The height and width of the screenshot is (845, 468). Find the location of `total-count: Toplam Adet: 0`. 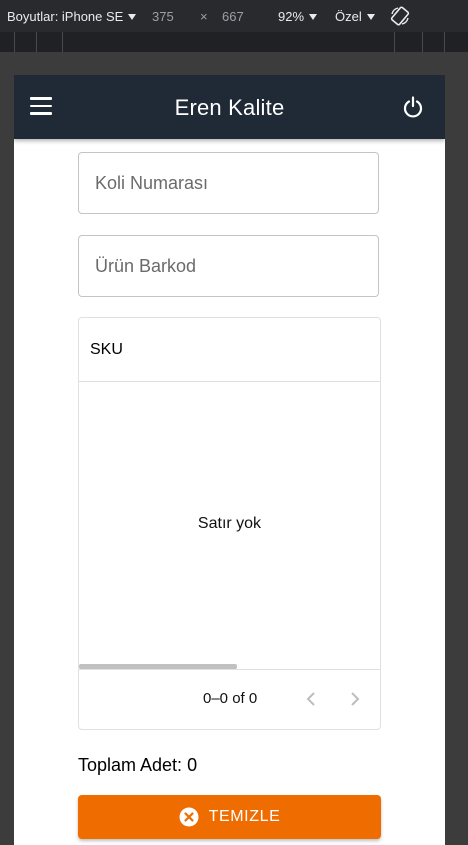

total-count: Toplam Adet: 0 is located at coordinates (138, 765).